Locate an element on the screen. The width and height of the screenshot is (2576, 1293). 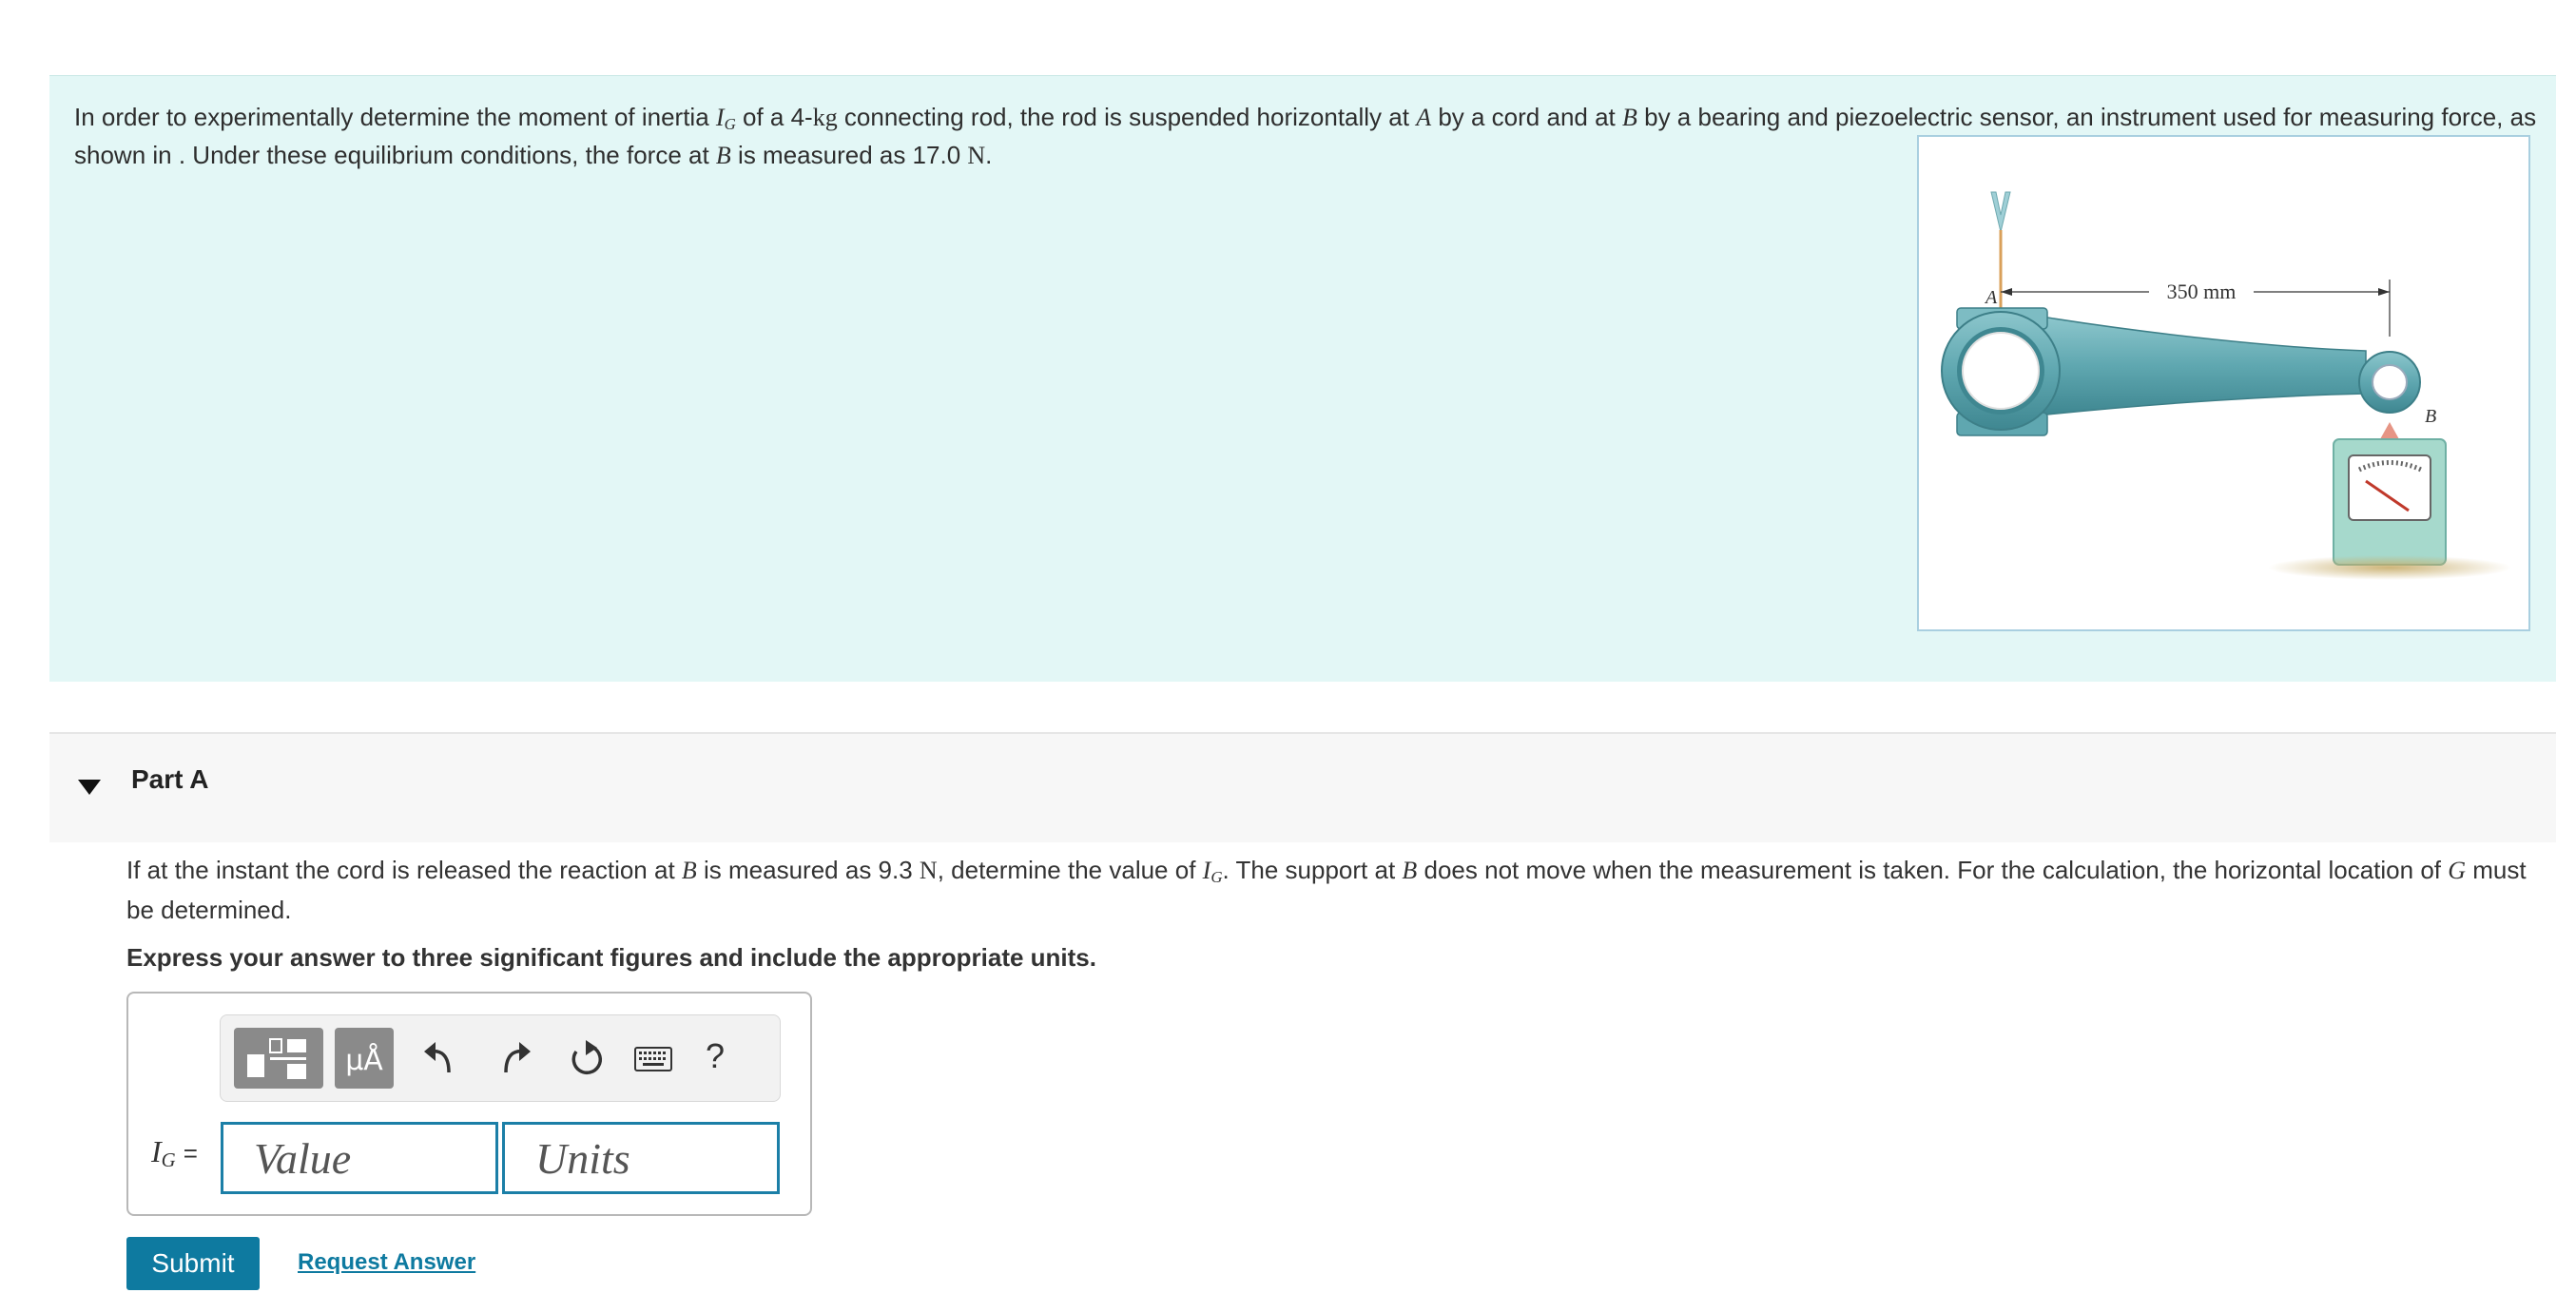
answer-variable-label: IG = is located at coordinates (174, 1153).